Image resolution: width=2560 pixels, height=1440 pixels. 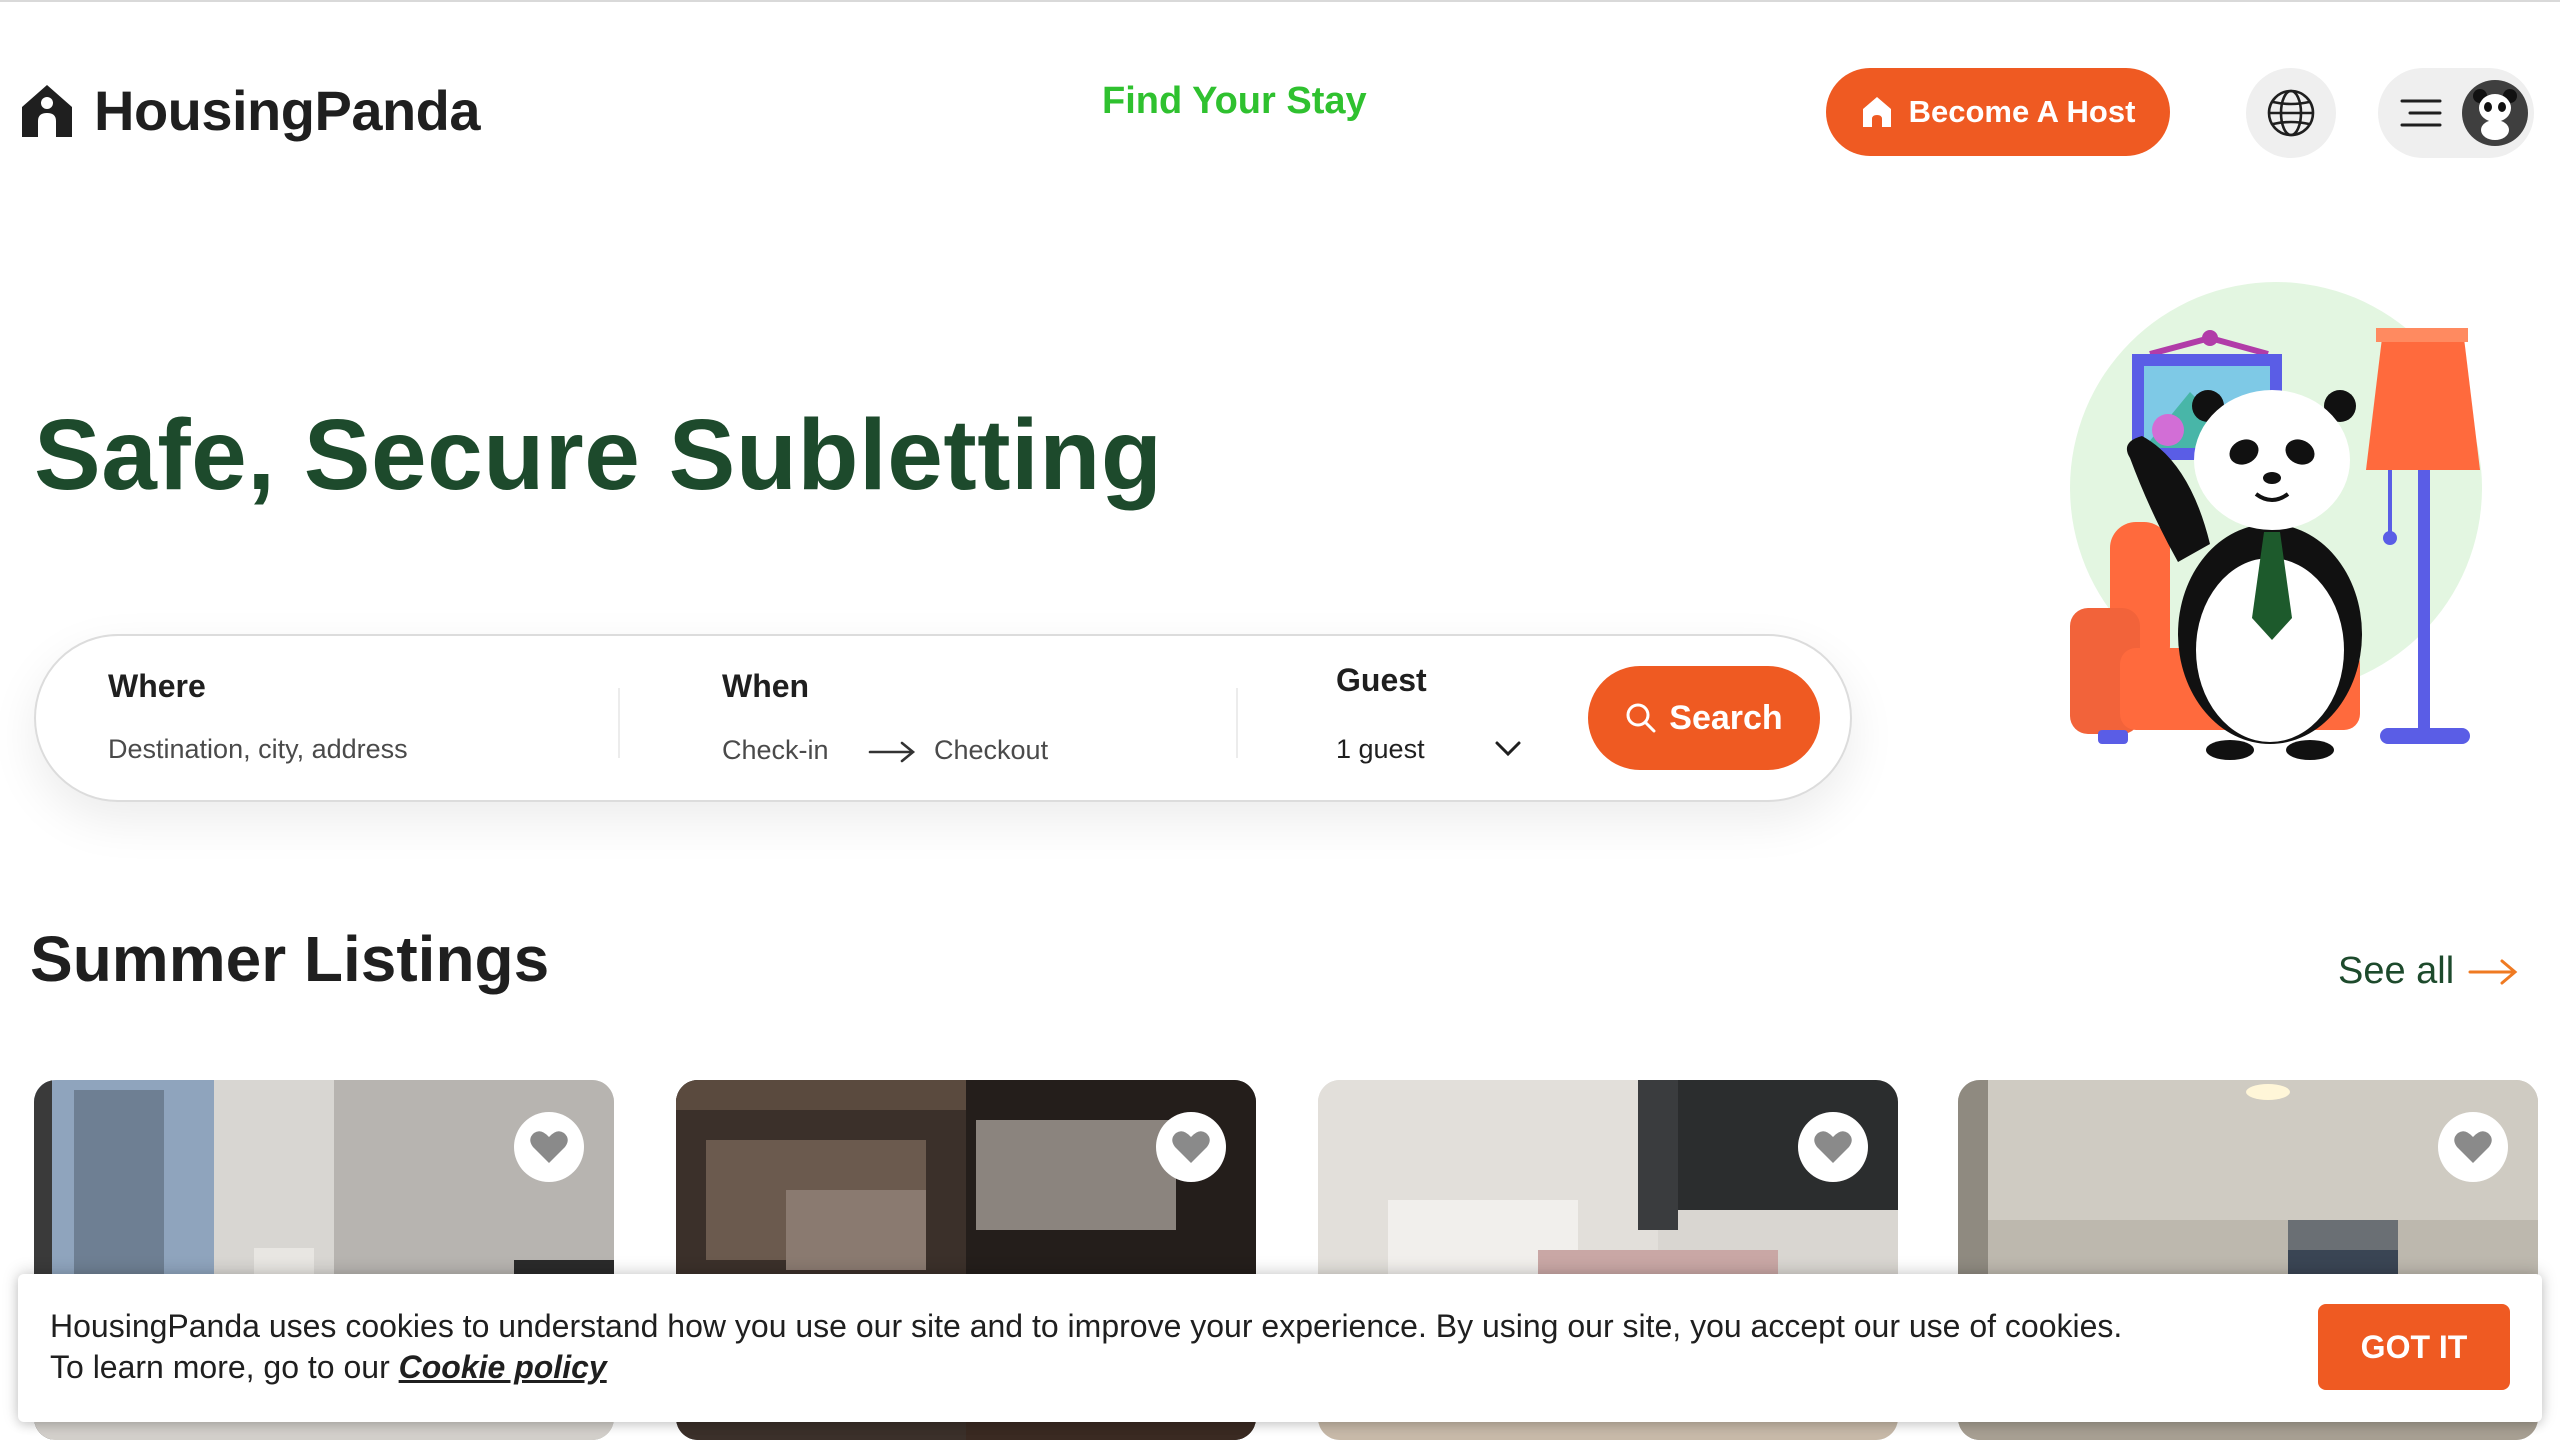 I want to click on user-menu-button, so click(x=2456, y=113).